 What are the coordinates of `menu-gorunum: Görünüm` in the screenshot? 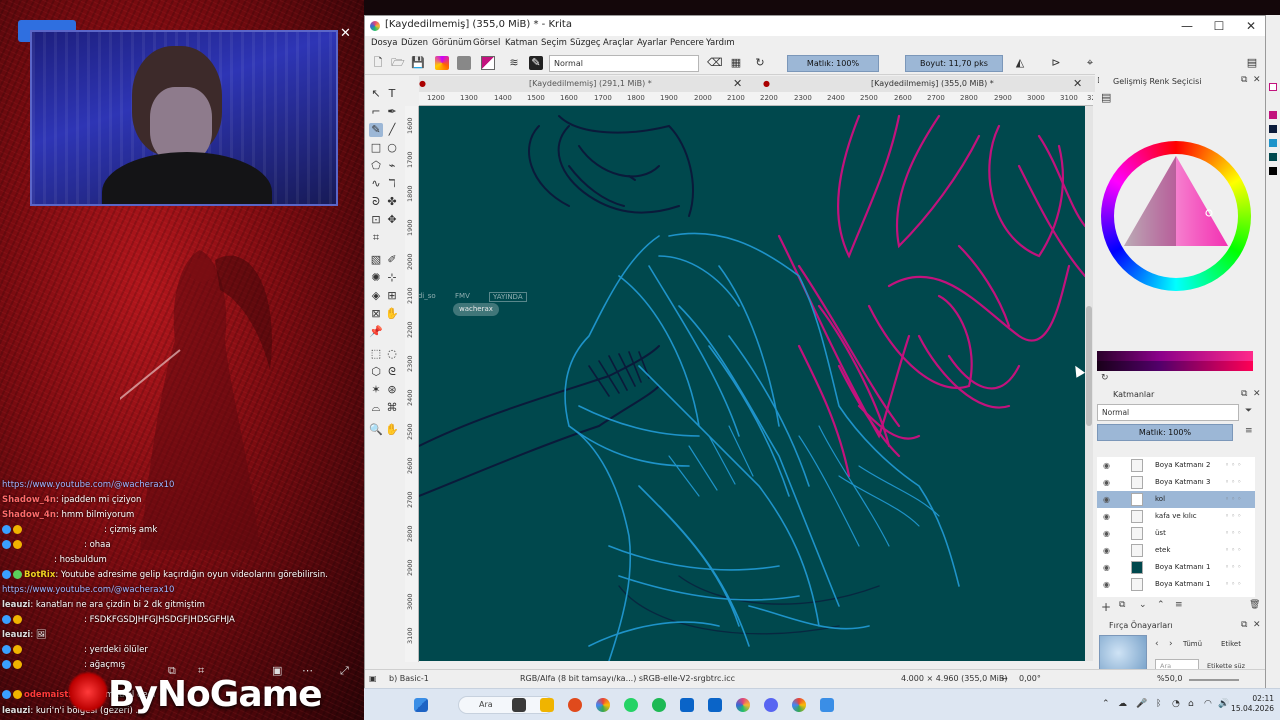 It's located at (452, 43).